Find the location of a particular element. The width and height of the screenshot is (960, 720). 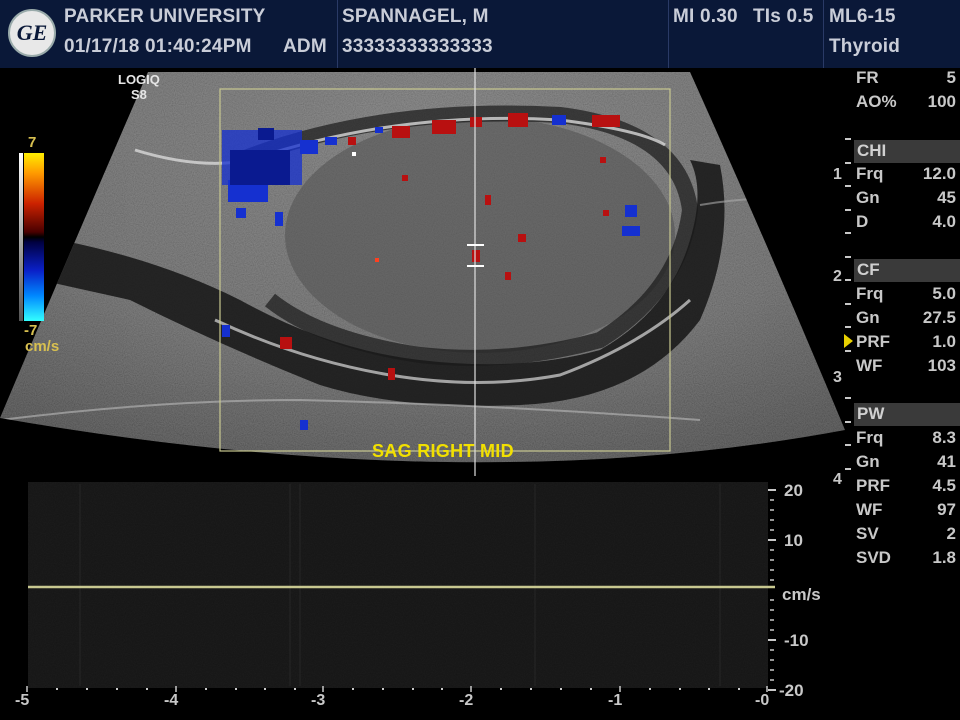

pw-svd-label: SVD is located at coordinates (873, 557).